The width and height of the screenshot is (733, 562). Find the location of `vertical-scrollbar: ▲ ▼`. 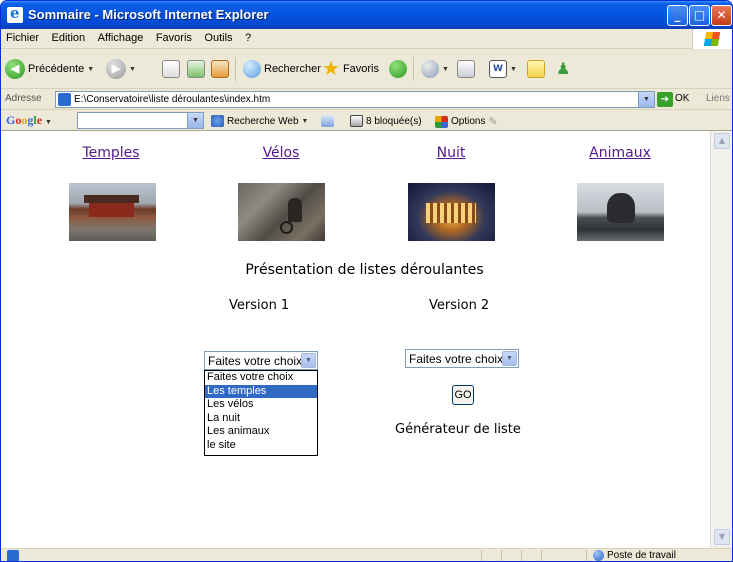

vertical-scrollbar: ▲ ▼ is located at coordinates (721, 339).